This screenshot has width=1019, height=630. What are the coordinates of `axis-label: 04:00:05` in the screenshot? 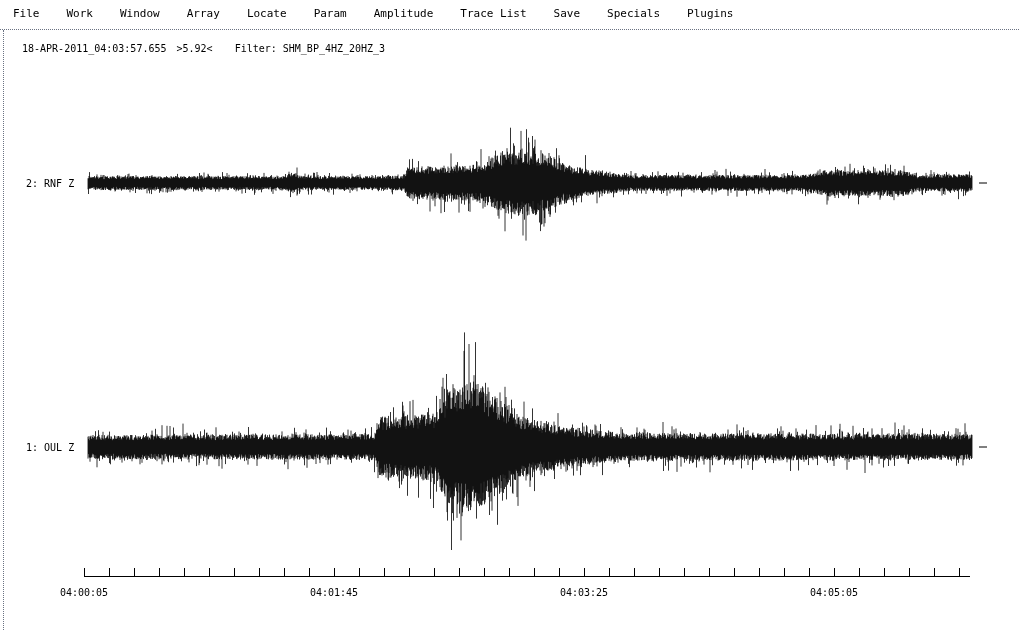 It's located at (84, 592).